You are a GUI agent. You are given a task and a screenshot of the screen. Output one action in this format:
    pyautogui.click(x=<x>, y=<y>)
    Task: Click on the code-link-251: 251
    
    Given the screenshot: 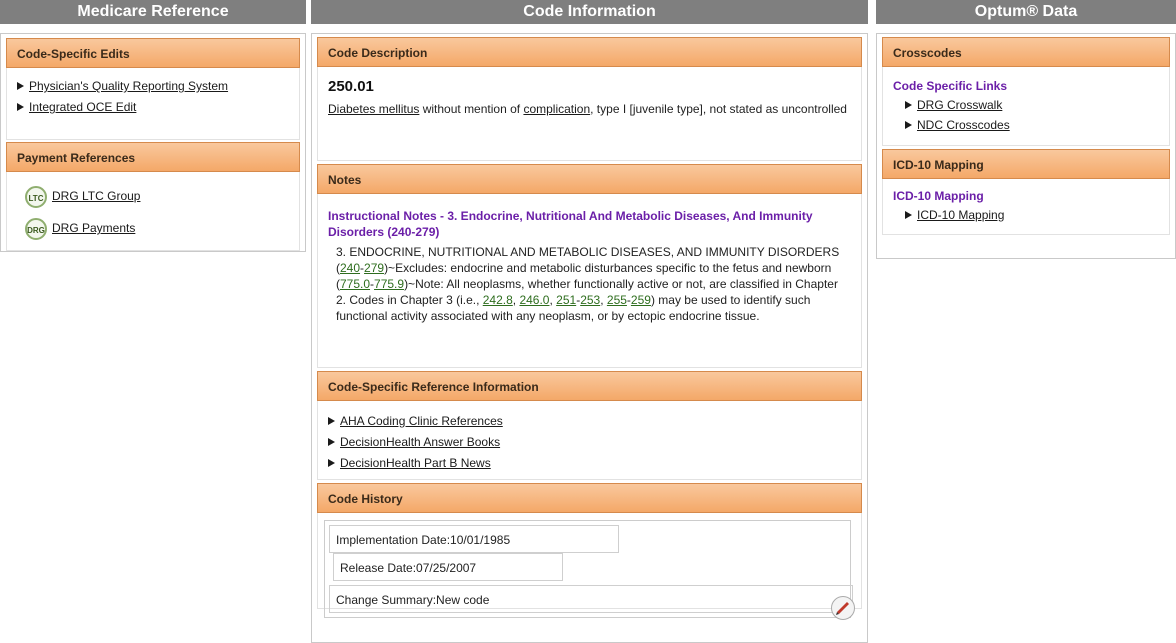 What is the action you would take?
    pyautogui.click(x=566, y=300)
    